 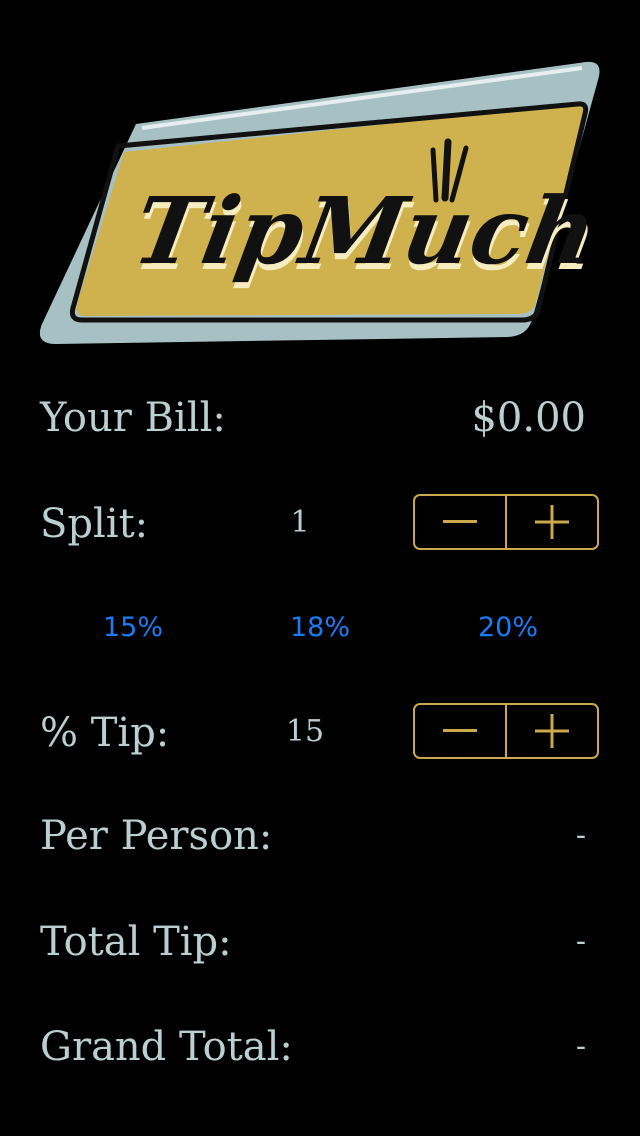 What do you see at coordinates (300, 522) in the screenshot?
I see `split-count: 1` at bounding box center [300, 522].